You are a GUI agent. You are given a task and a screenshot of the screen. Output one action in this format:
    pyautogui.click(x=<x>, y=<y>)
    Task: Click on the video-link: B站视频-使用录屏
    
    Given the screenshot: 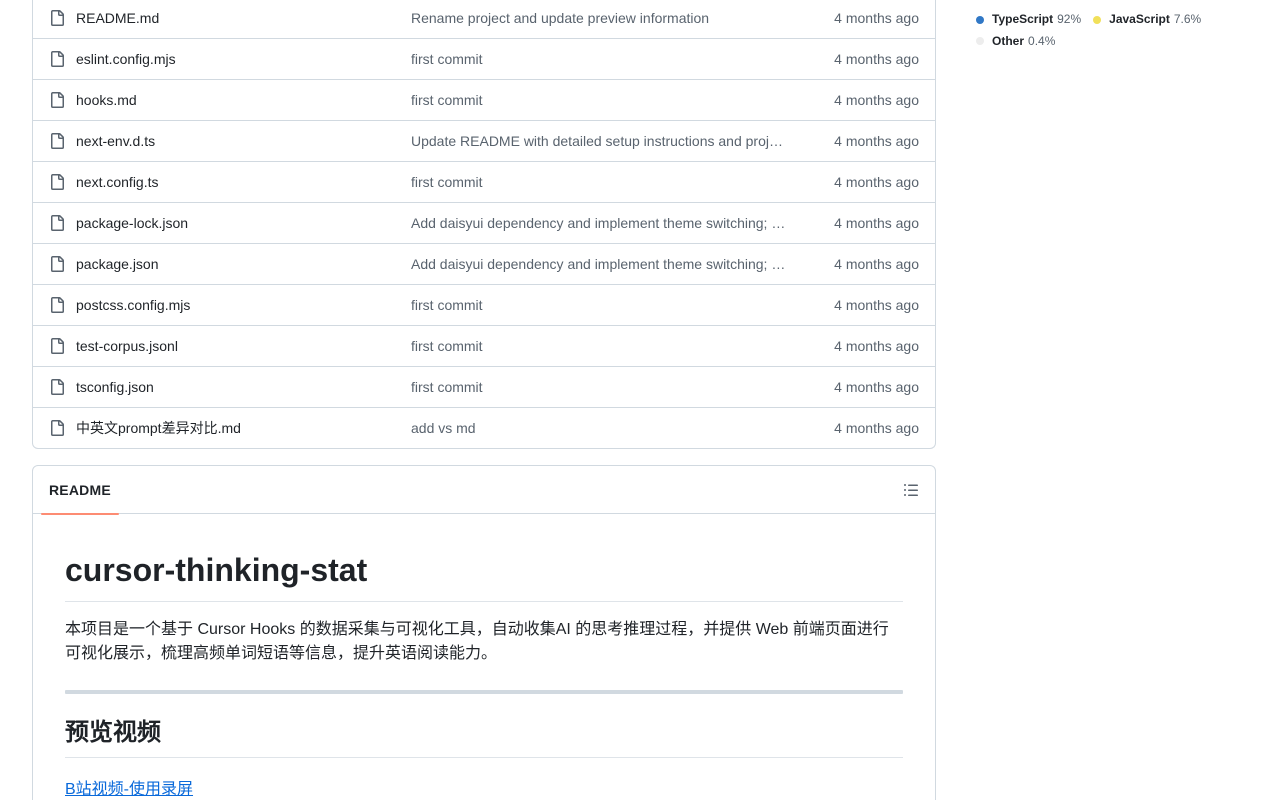 What is the action you would take?
    pyautogui.click(x=129, y=787)
    